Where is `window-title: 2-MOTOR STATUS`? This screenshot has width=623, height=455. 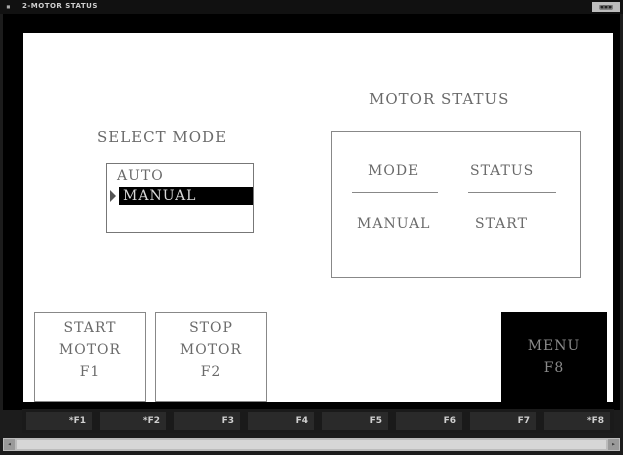
window-title: 2-MOTOR STATUS is located at coordinates (60, 6).